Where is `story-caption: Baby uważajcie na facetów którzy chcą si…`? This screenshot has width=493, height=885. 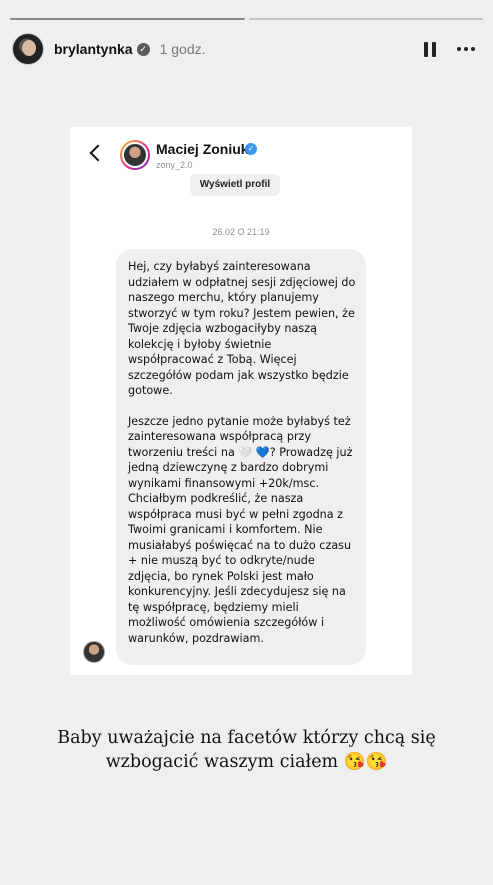 story-caption: Baby uważajcie na facetów którzy chcą si… is located at coordinates (246, 750).